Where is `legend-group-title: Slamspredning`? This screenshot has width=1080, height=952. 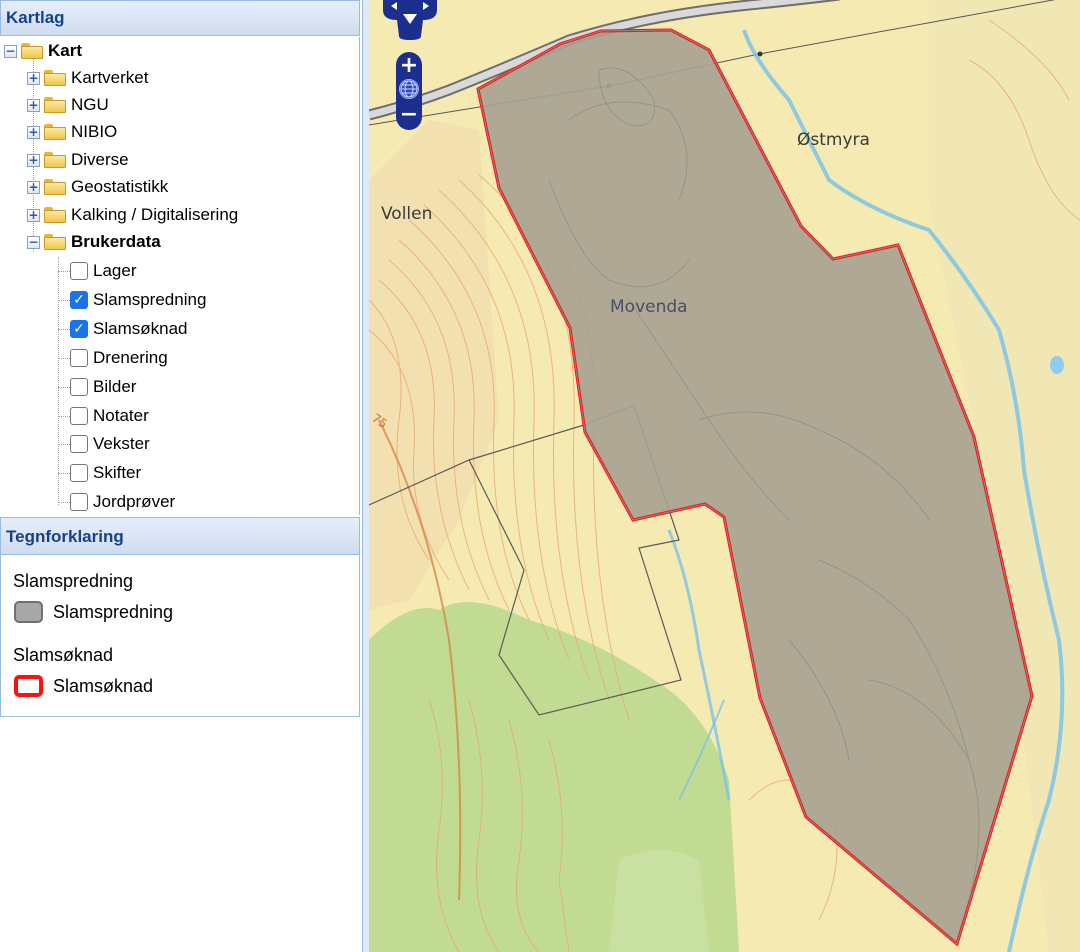
legend-group-title: Slamspredning is located at coordinates (73, 581).